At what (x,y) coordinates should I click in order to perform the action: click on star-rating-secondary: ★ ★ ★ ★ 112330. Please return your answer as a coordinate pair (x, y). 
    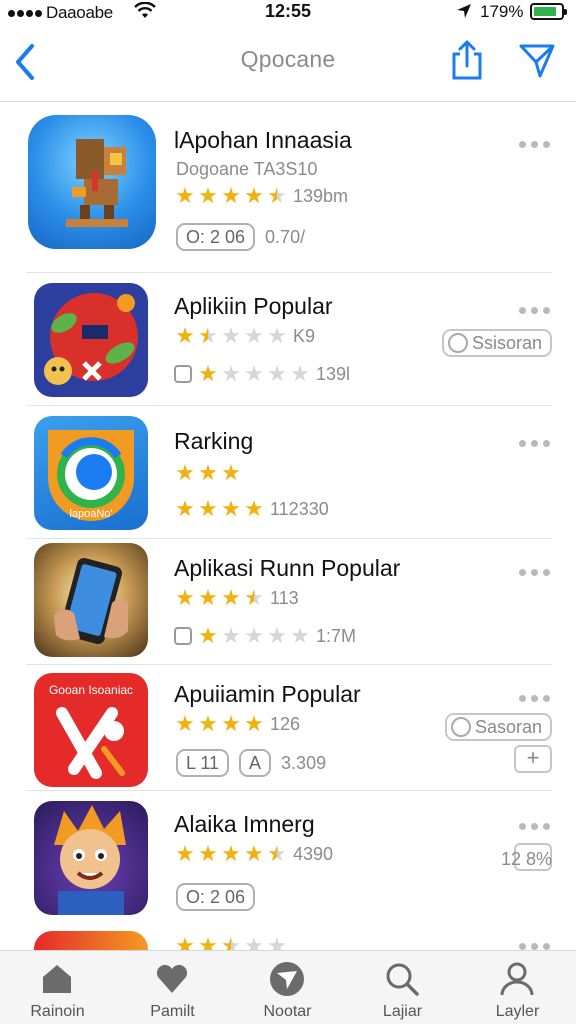
    Looking at the image, I should click on (251, 509).